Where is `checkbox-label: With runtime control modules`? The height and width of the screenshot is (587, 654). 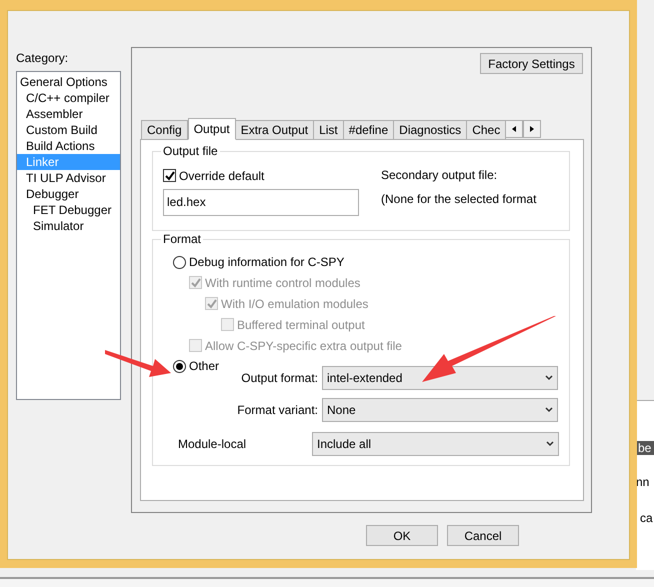 checkbox-label: With runtime control modules is located at coordinates (282, 283).